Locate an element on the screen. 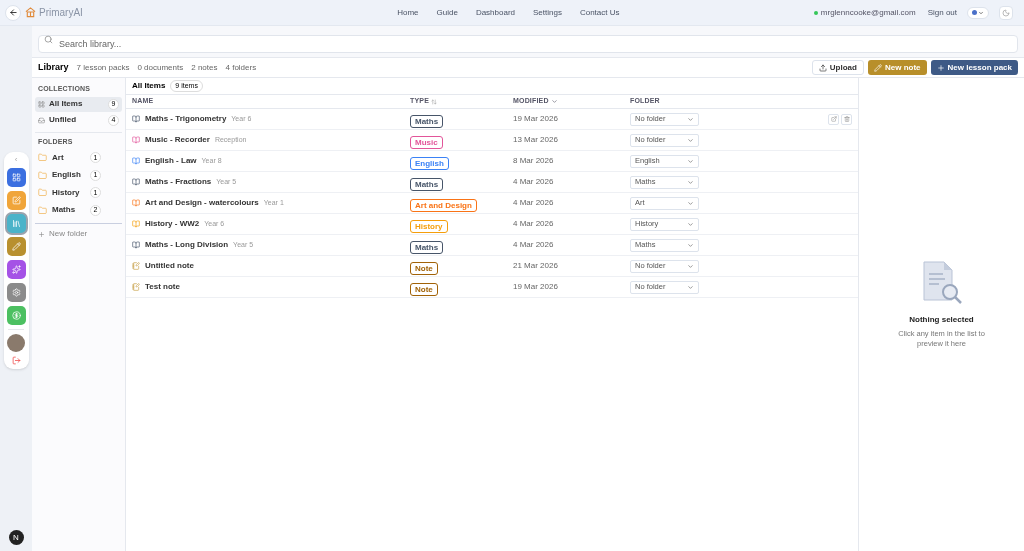  collection-label: All Items is located at coordinates (66, 104).